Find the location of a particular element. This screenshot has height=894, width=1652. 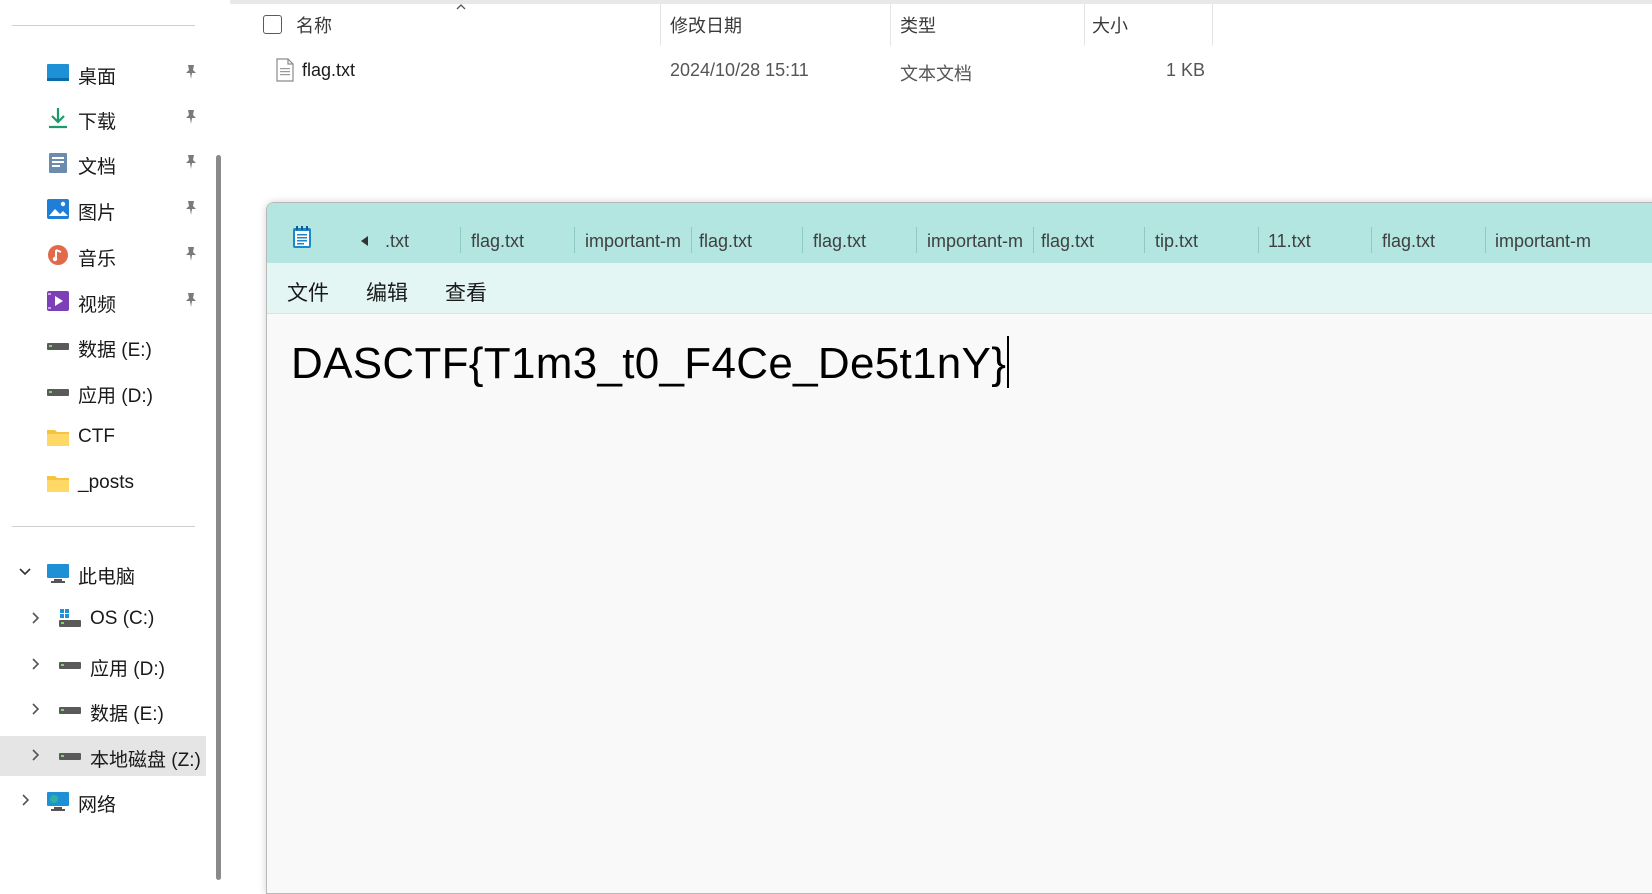

nav-item-label: 视频 is located at coordinates (97, 305).